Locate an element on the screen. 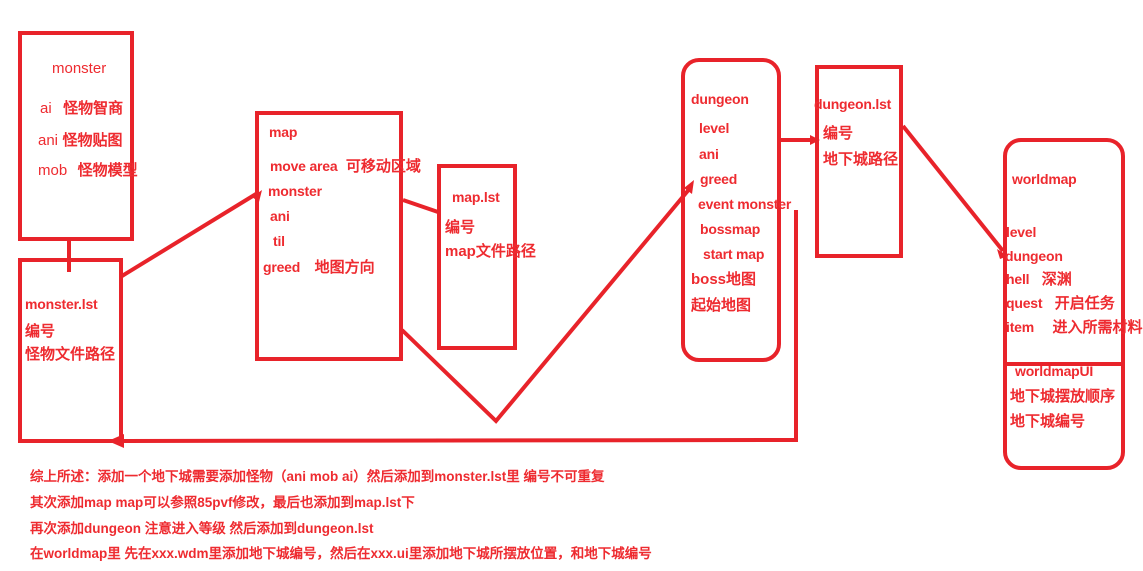 The image size is (1143, 571). box-monster-field-1: ani 怪物贴图 is located at coordinates (80, 141).